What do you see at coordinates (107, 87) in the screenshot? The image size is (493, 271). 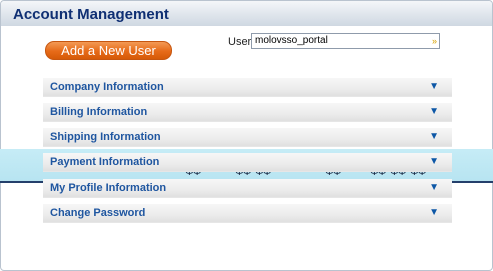 I see `section-label: Company Information` at bounding box center [107, 87].